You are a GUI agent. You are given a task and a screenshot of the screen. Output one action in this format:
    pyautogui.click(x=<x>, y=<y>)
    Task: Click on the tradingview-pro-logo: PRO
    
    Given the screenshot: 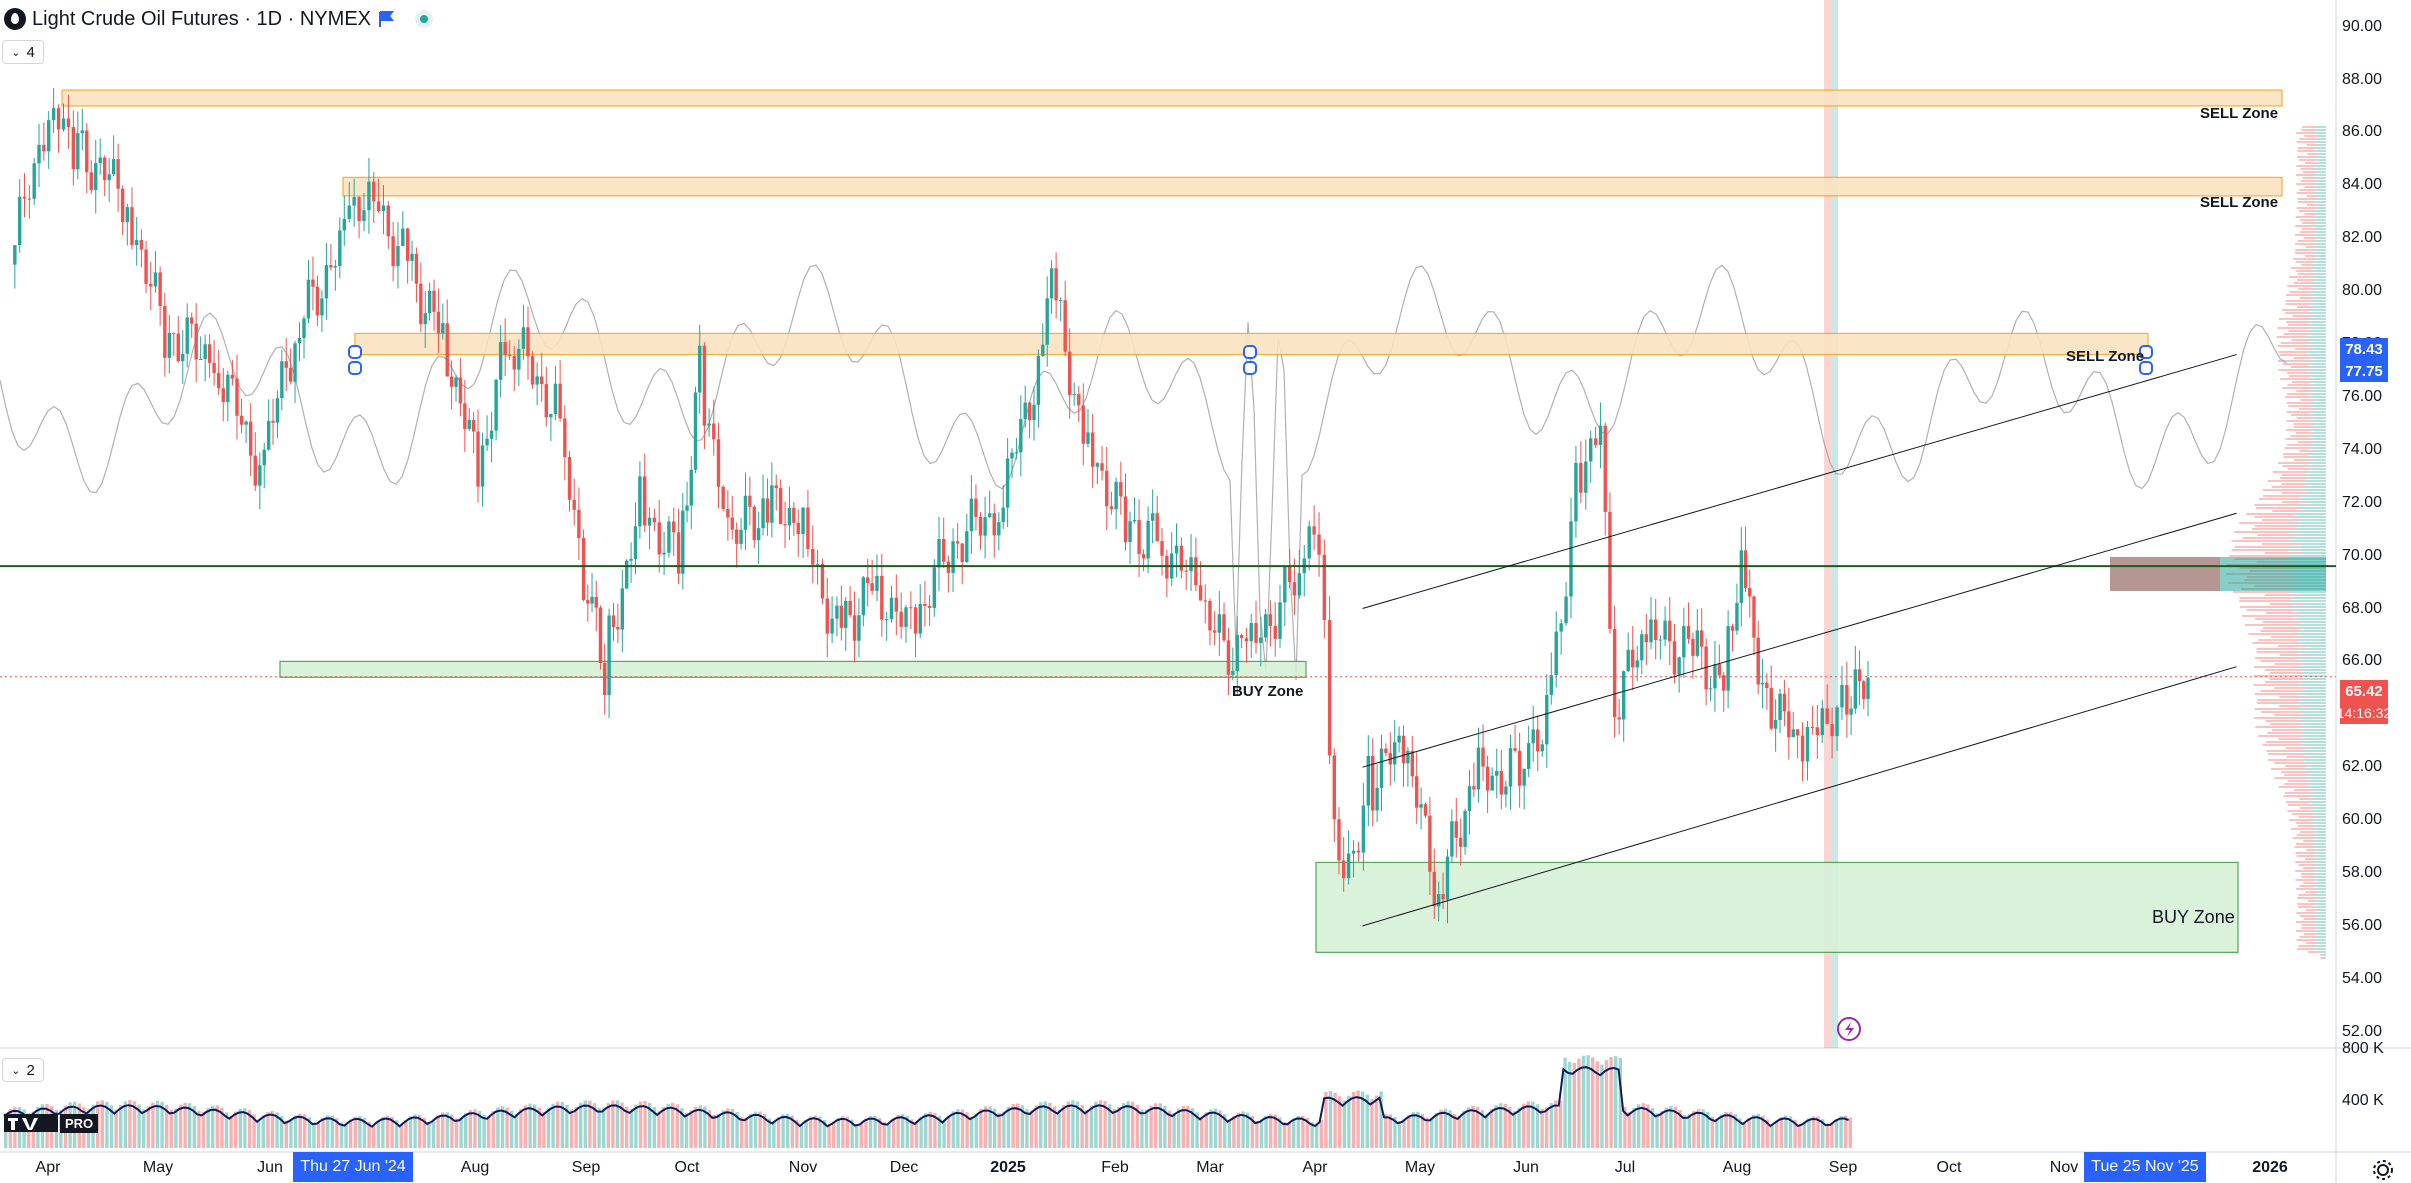 What is the action you would take?
    pyautogui.click(x=52, y=1123)
    